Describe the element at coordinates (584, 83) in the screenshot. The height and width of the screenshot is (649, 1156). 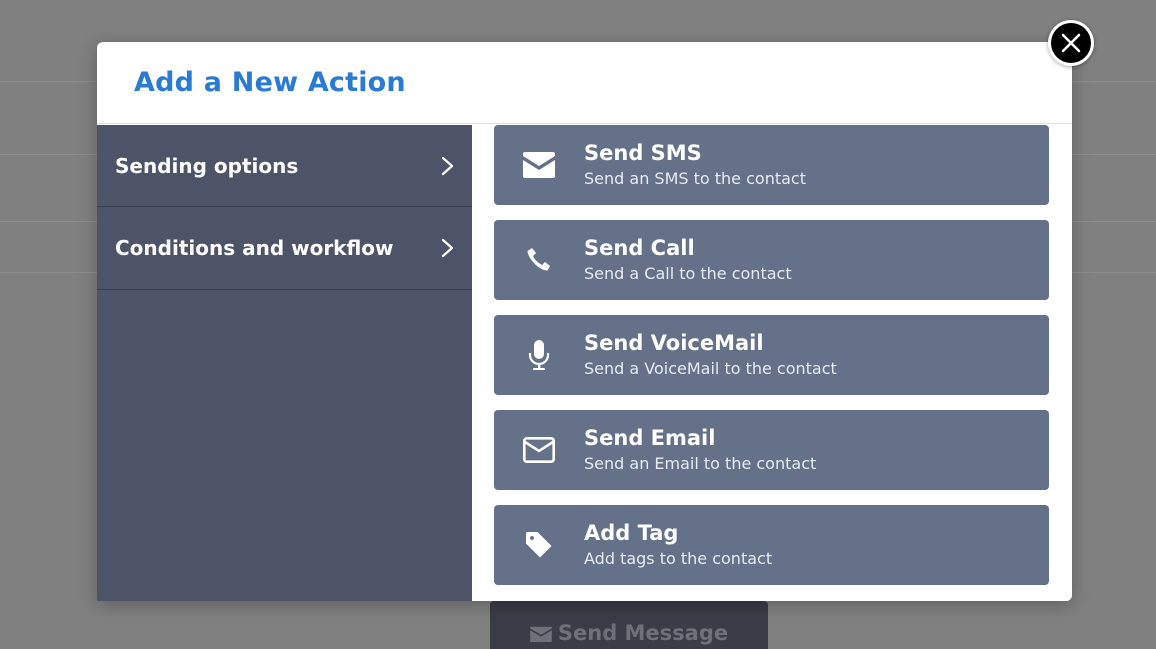
I see `modal-header: Add a New Action` at that location.